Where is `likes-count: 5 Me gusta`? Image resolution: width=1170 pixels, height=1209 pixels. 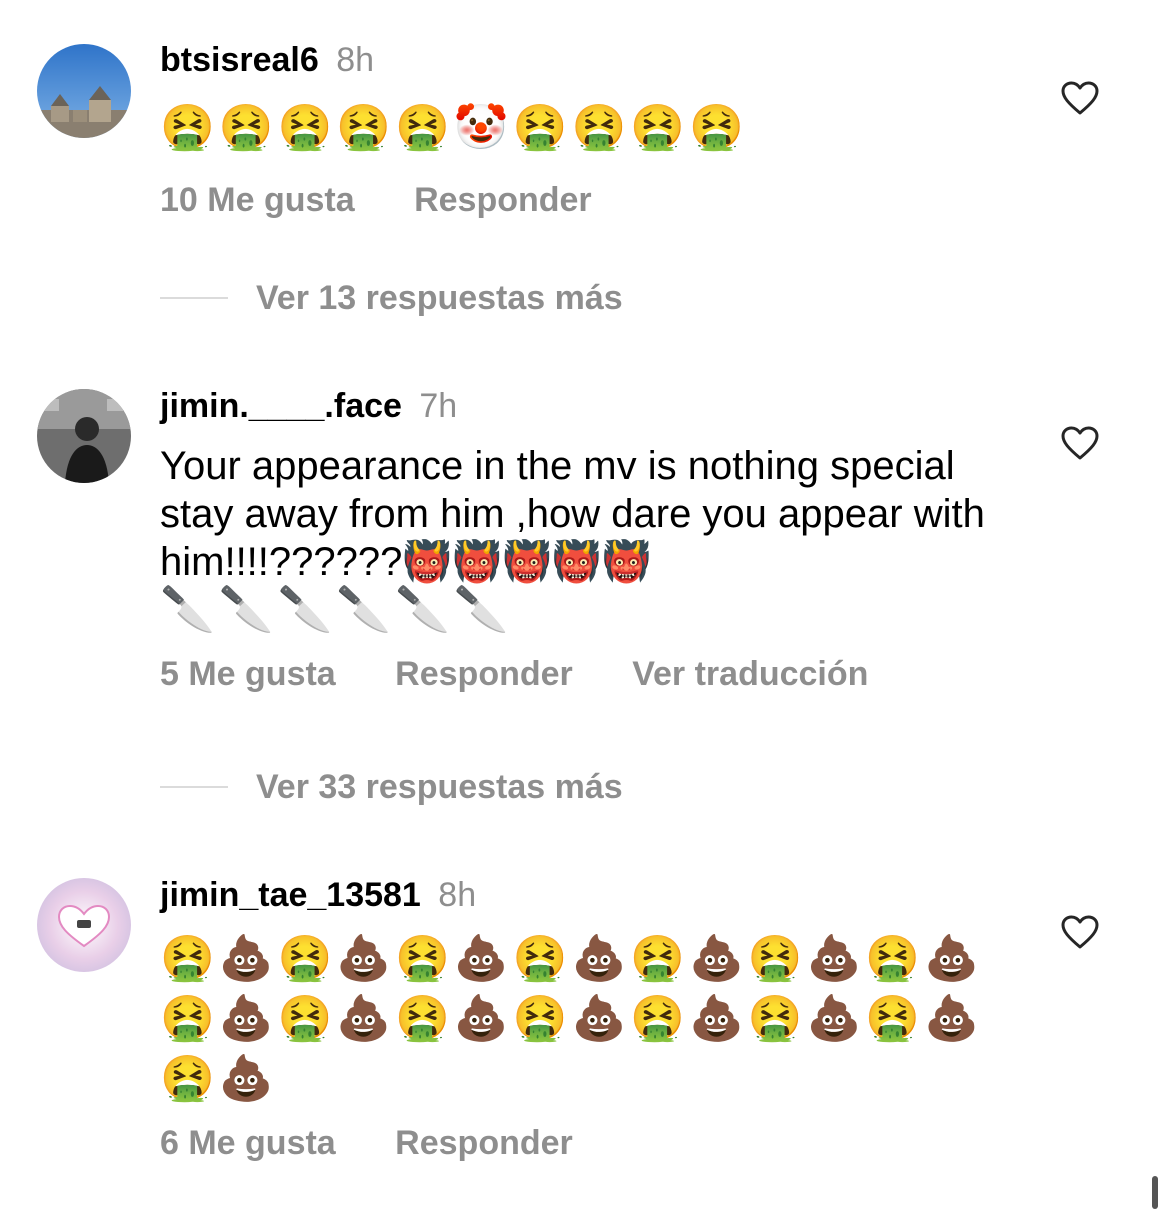 likes-count: 5 Me gusta is located at coordinates (248, 674).